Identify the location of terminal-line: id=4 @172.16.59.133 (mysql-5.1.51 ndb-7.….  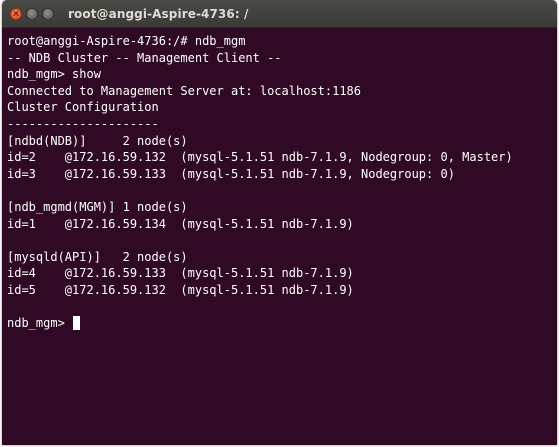
(180, 273).